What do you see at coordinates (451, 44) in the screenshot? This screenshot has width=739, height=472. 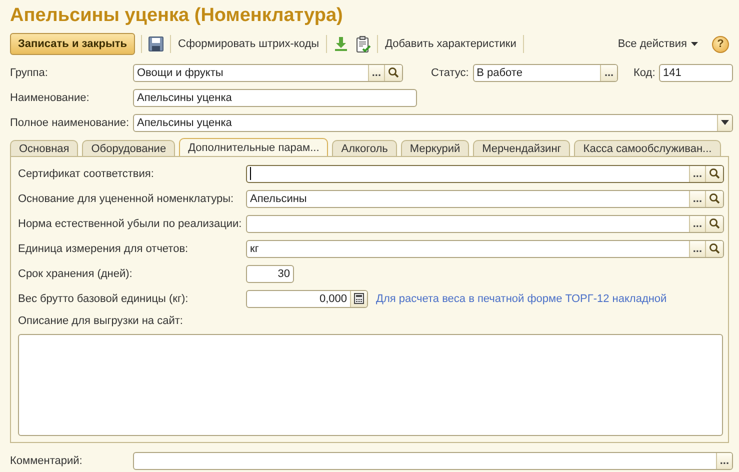 I see `toolbar-button: Добавить характеристики` at bounding box center [451, 44].